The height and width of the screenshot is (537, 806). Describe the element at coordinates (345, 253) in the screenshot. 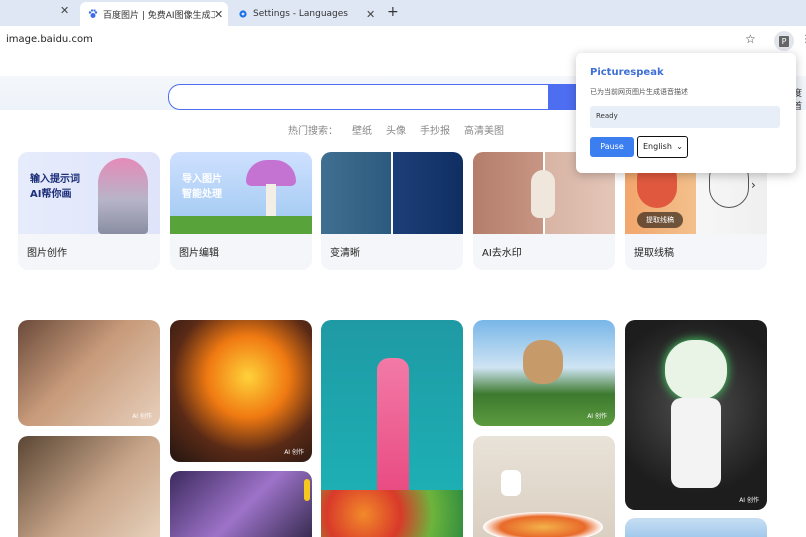

I see `category-label: 变清晰` at that location.